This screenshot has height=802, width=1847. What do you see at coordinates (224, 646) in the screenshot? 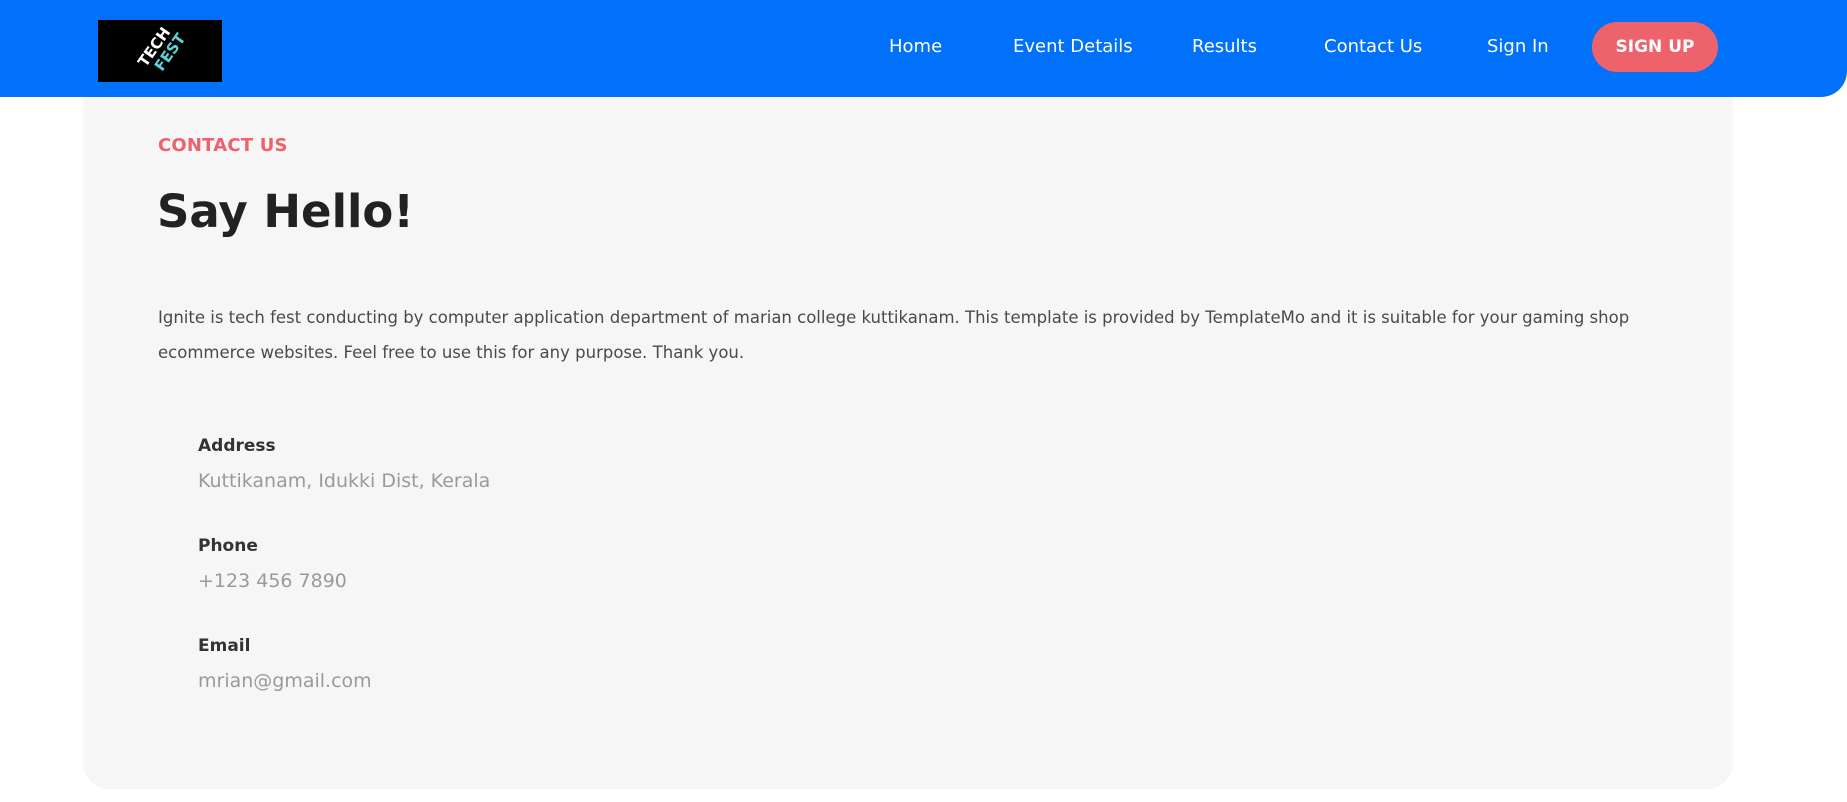
I see `email-label: Email` at bounding box center [224, 646].